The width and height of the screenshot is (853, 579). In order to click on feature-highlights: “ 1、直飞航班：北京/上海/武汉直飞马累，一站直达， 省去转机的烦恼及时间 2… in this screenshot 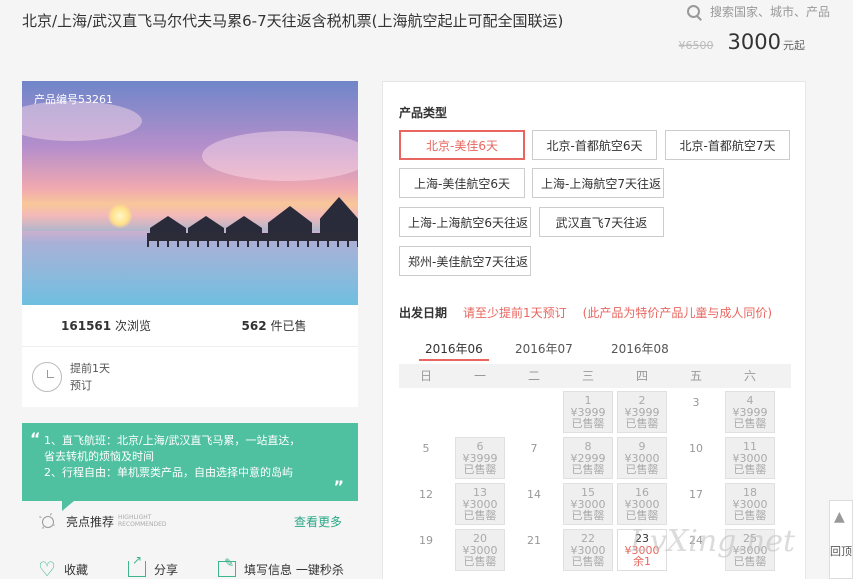, I will do `click(190, 462)`.